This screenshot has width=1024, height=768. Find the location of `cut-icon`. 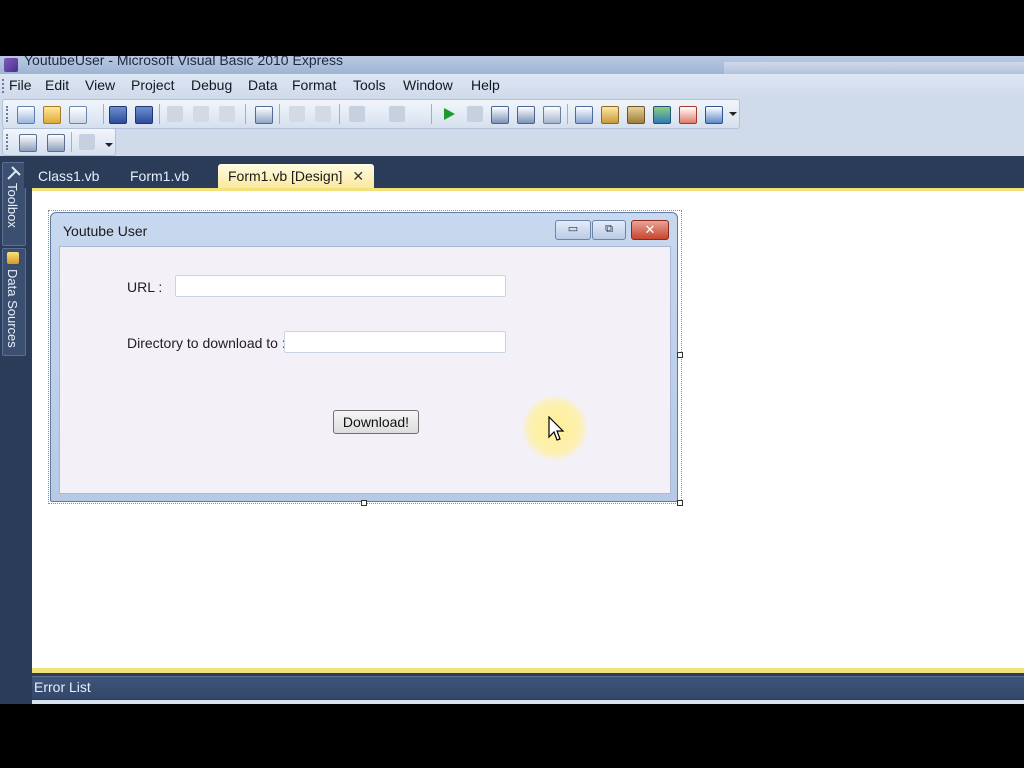

cut-icon is located at coordinates (175, 114).